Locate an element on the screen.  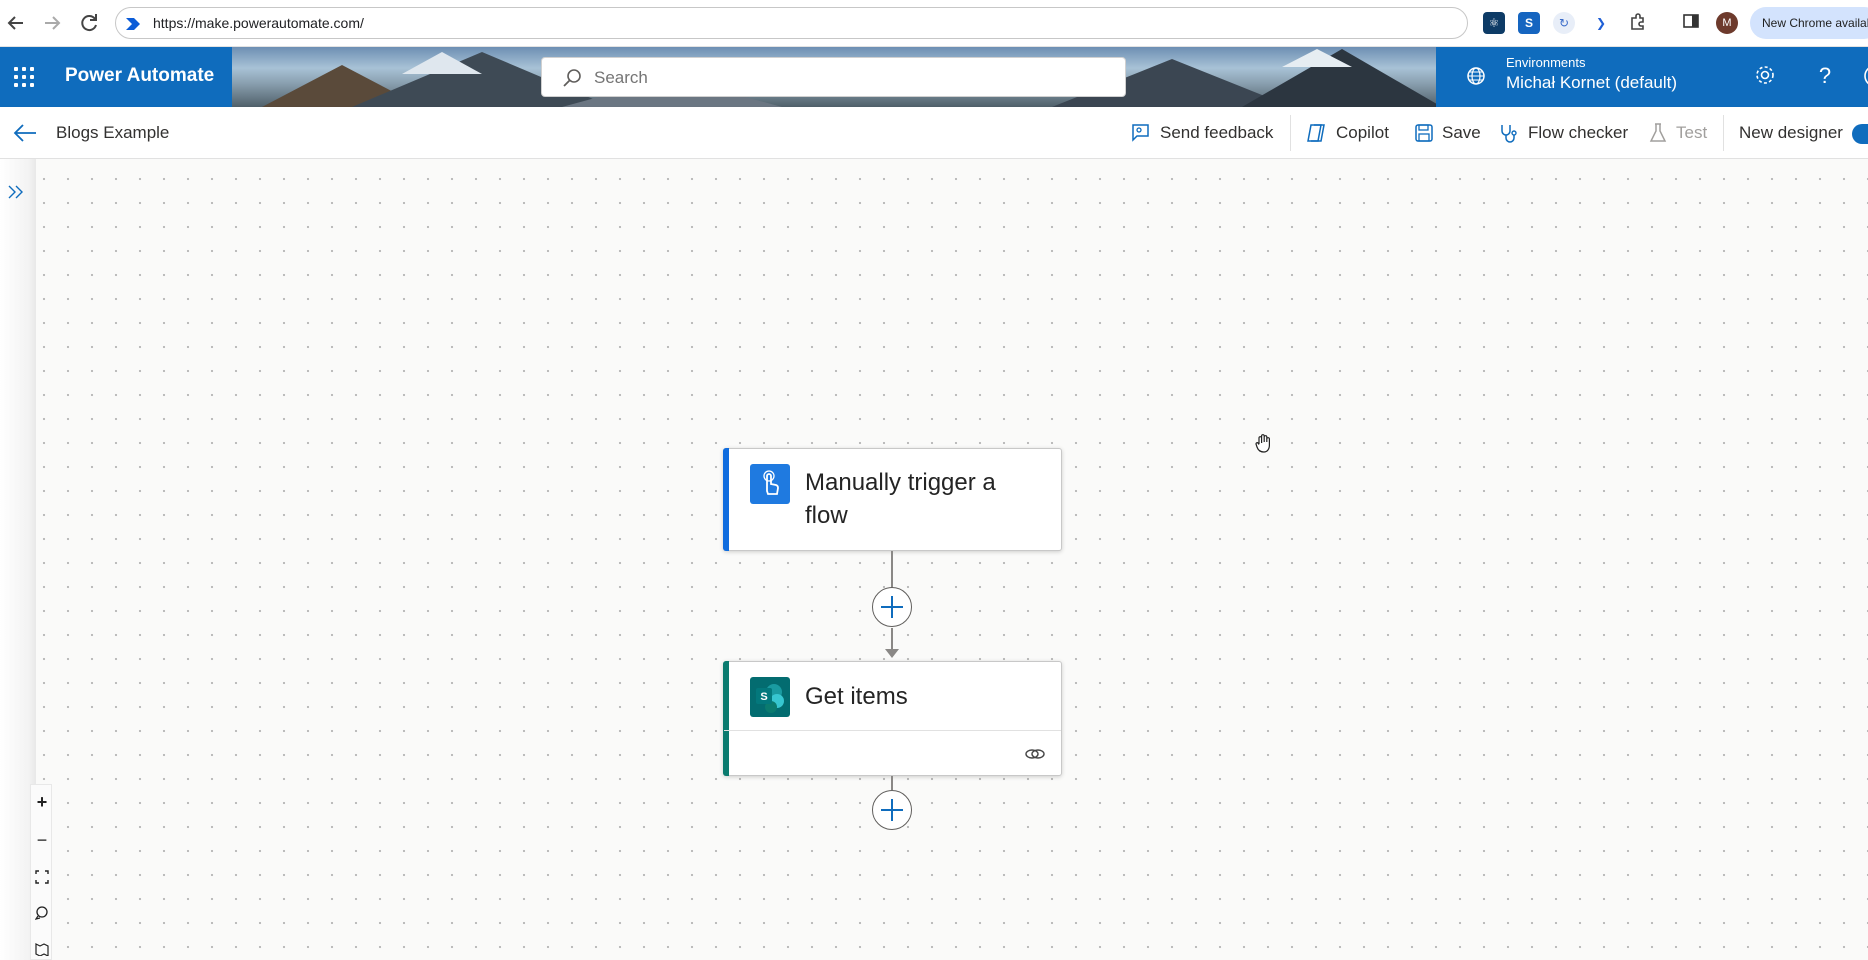
test-button: Test is located at coordinates (1677, 133).